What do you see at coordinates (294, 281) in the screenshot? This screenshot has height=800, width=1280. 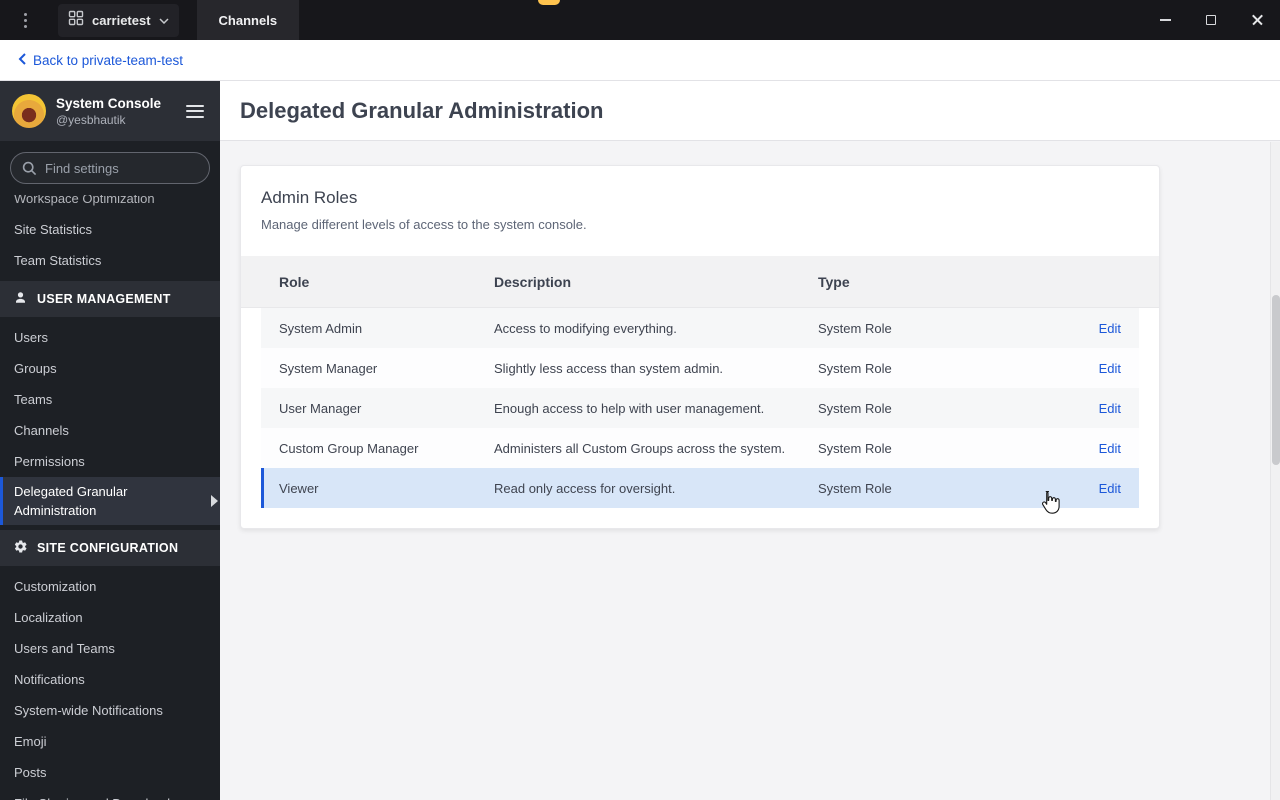 I see `column-role: Role` at bounding box center [294, 281].